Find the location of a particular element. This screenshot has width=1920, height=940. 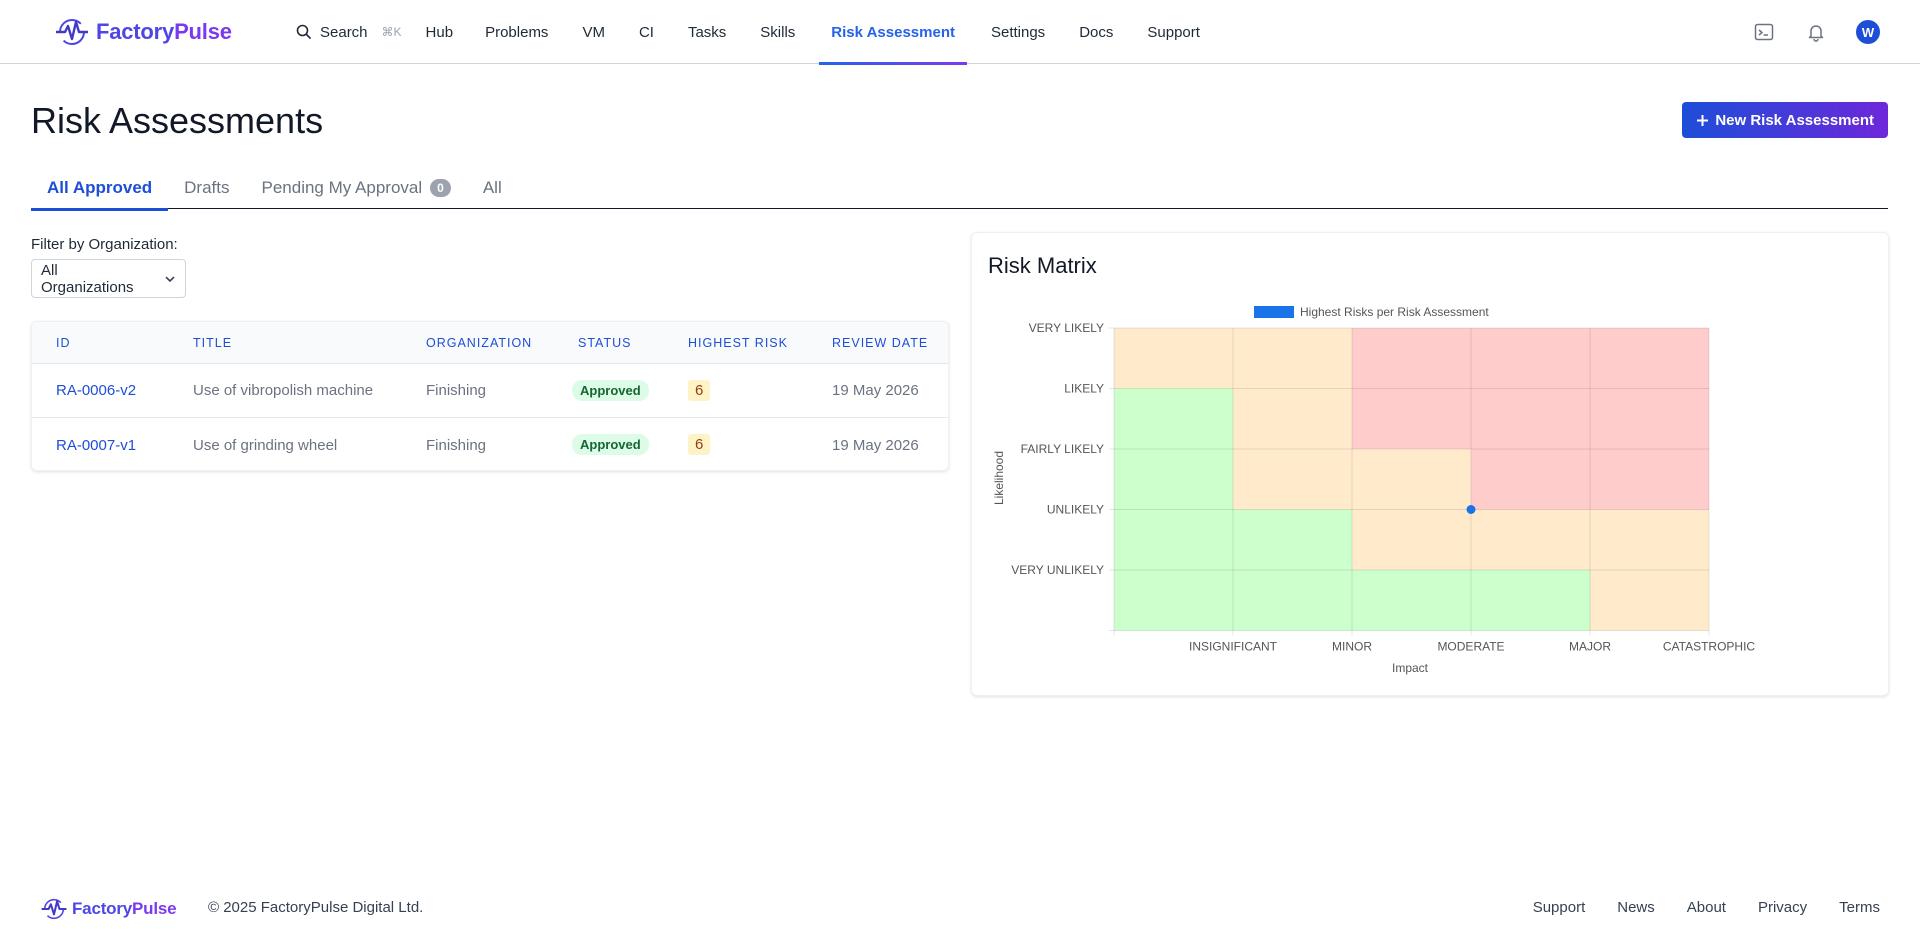

footer-link-support: Support is located at coordinates (1559, 907).